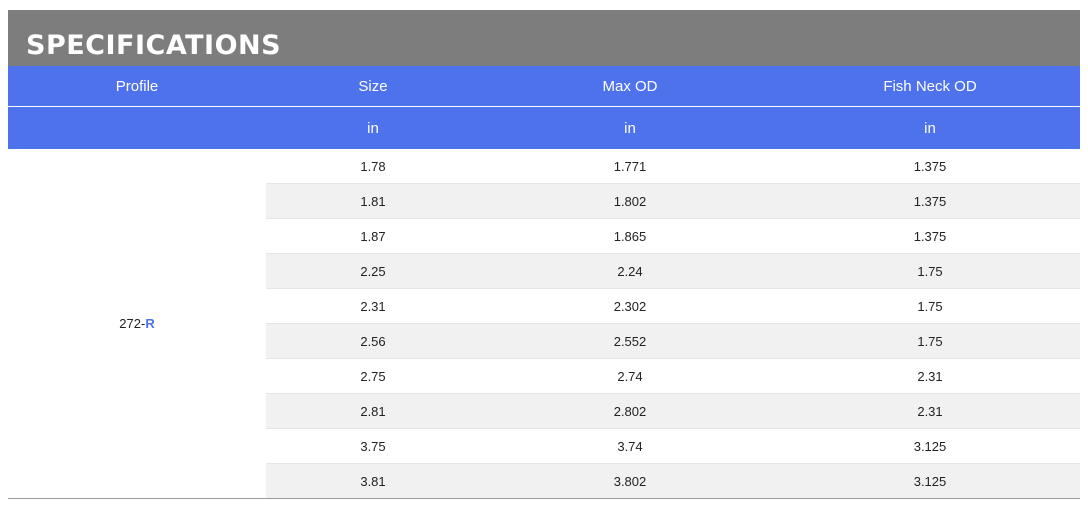 The image size is (1088, 508). What do you see at coordinates (373, 411) in the screenshot?
I see `size-cell: 2.81` at bounding box center [373, 411].